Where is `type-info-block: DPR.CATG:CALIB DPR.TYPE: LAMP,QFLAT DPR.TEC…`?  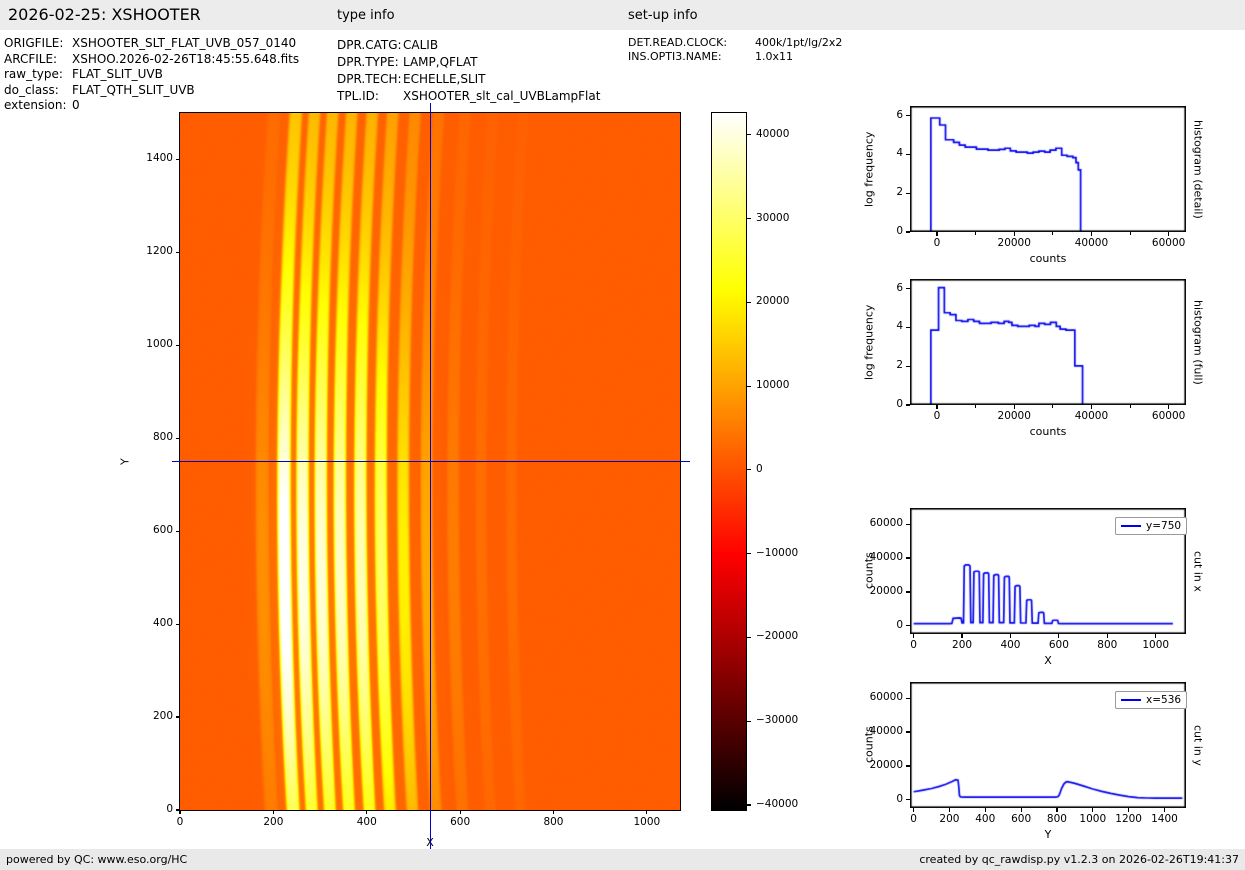
type-info-block: DPR.CATG:CALIB DPR.TYPE: LAMP,QFLAT DPR.TEC… is located at coordinates (468, 71).